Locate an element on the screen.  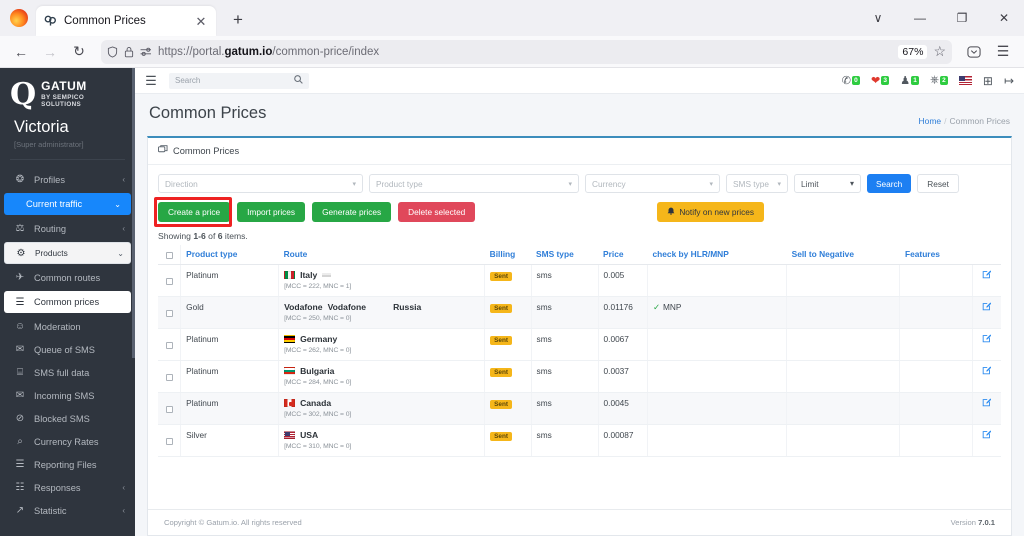
cell-sms-type: sms is located at coordinates (565, 344).